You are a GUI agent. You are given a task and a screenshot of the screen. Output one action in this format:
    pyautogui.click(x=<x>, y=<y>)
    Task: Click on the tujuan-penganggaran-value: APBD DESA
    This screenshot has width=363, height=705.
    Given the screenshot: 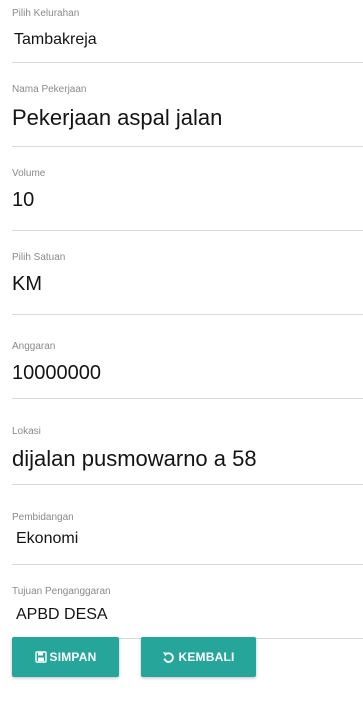 What is the action you would take?
    pyautogui.click(x=62, y=614)
    